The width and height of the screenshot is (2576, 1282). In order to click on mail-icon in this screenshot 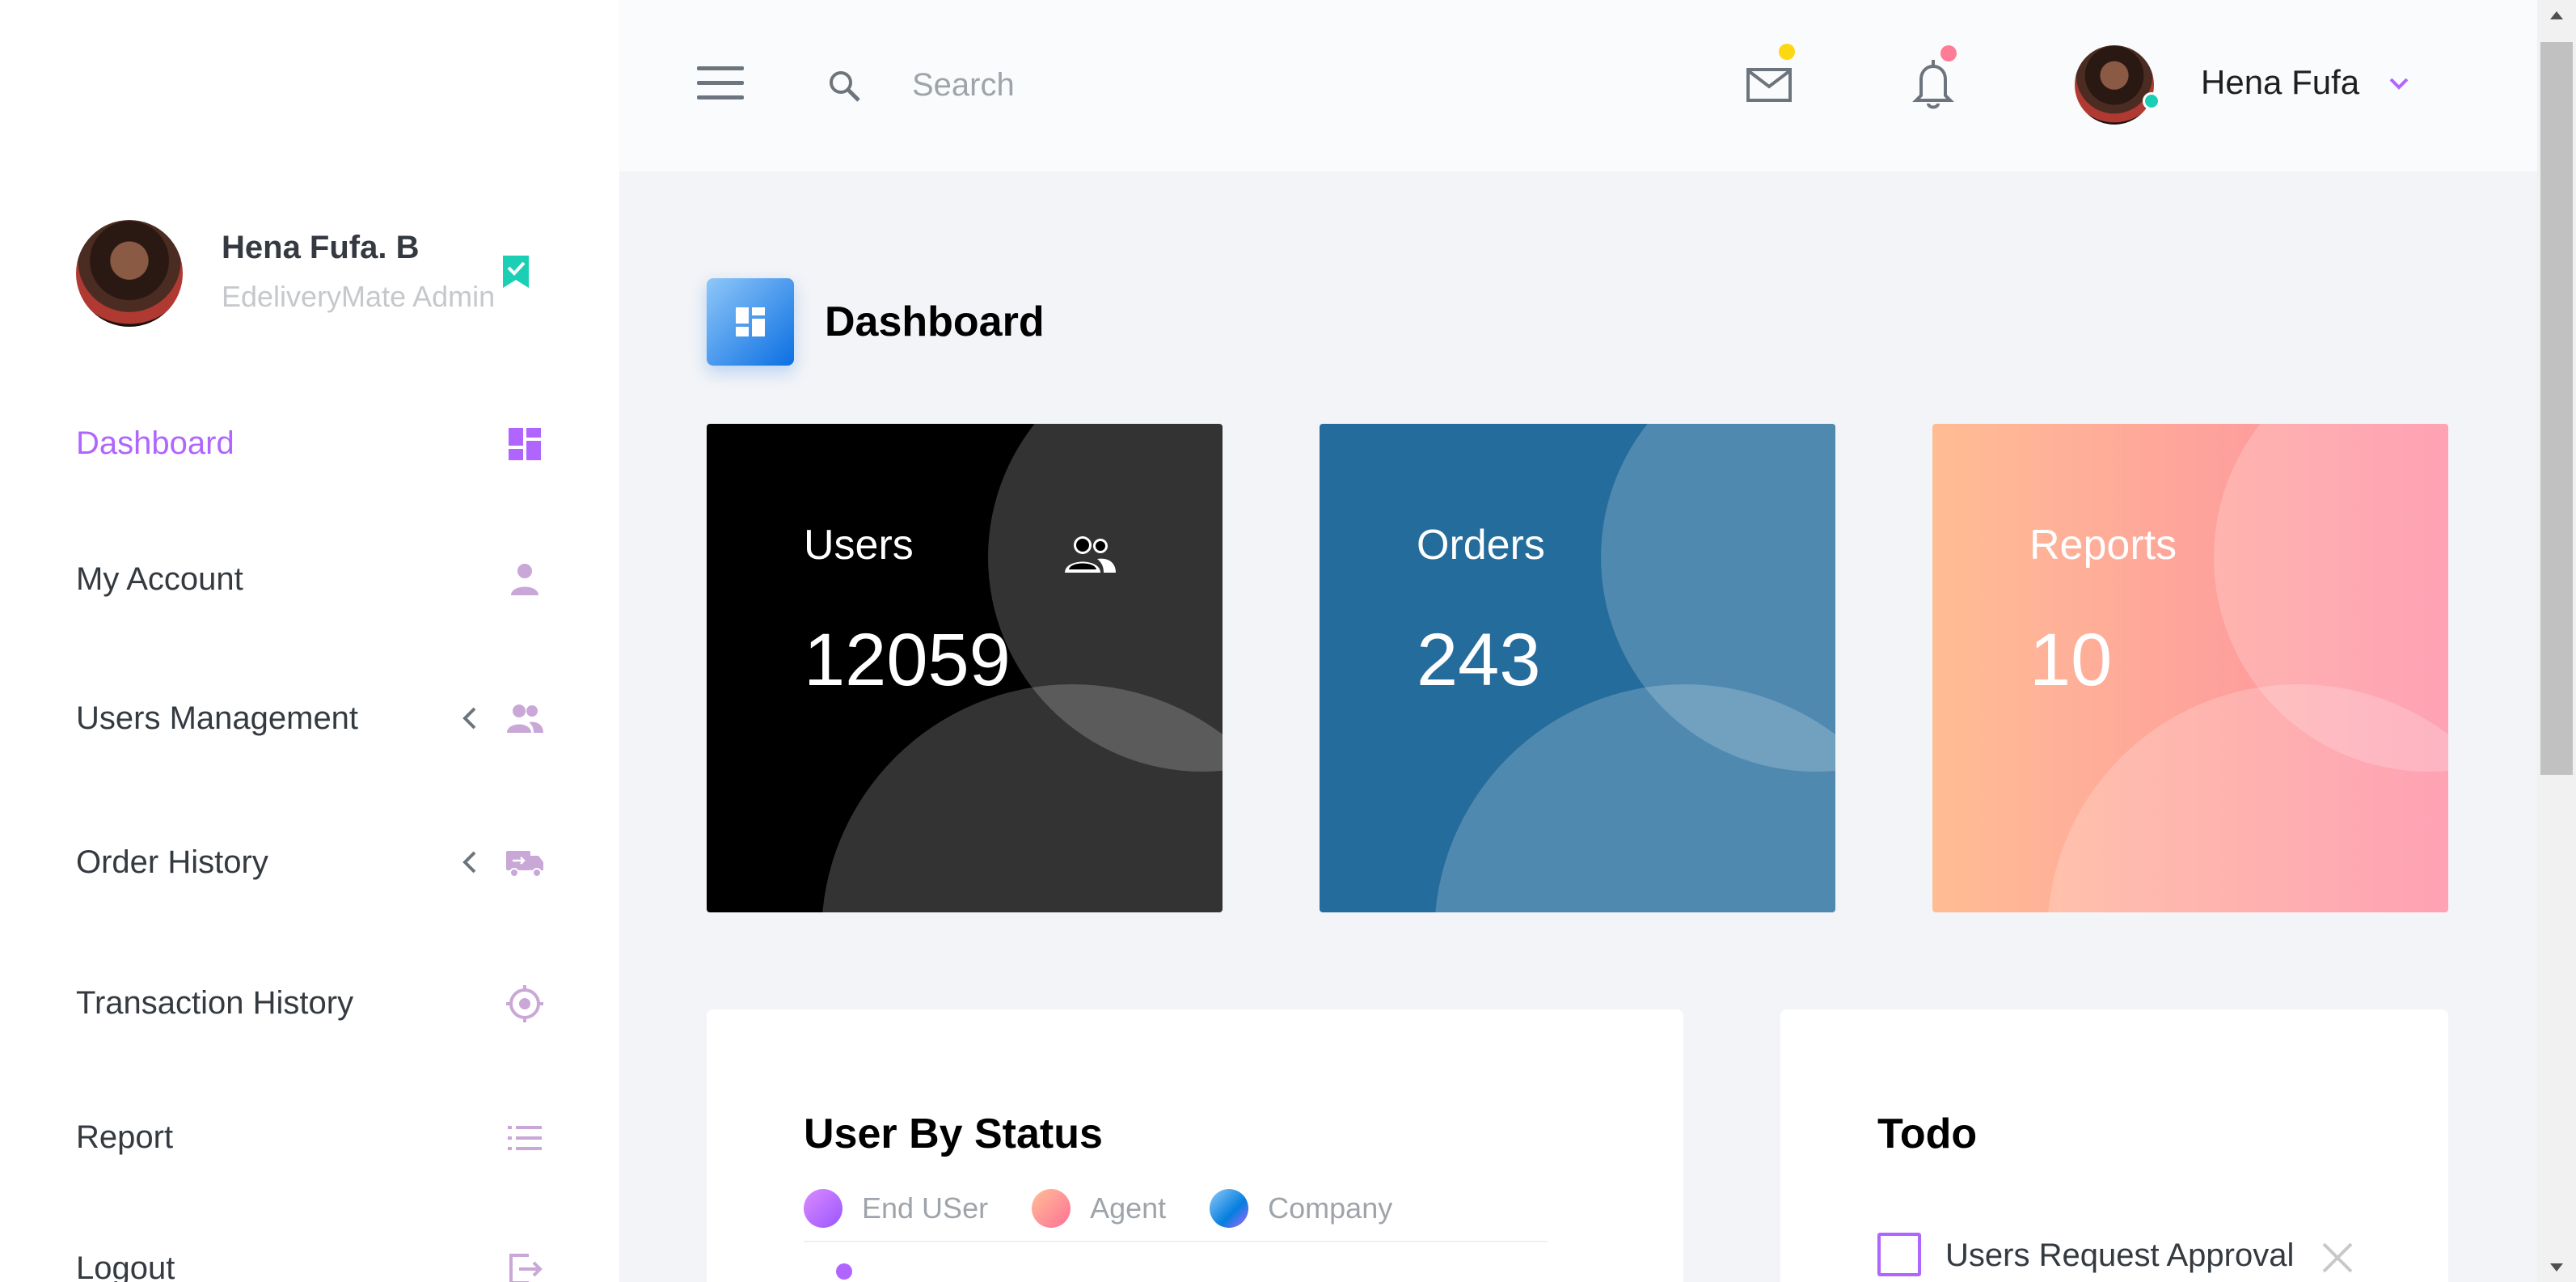, I will do `click(1769, 84)`.